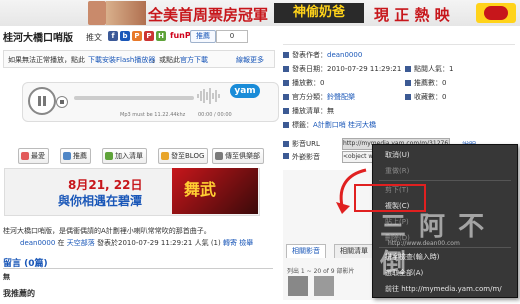  I want to click on report-link: 檢舉, so click(246, 243).